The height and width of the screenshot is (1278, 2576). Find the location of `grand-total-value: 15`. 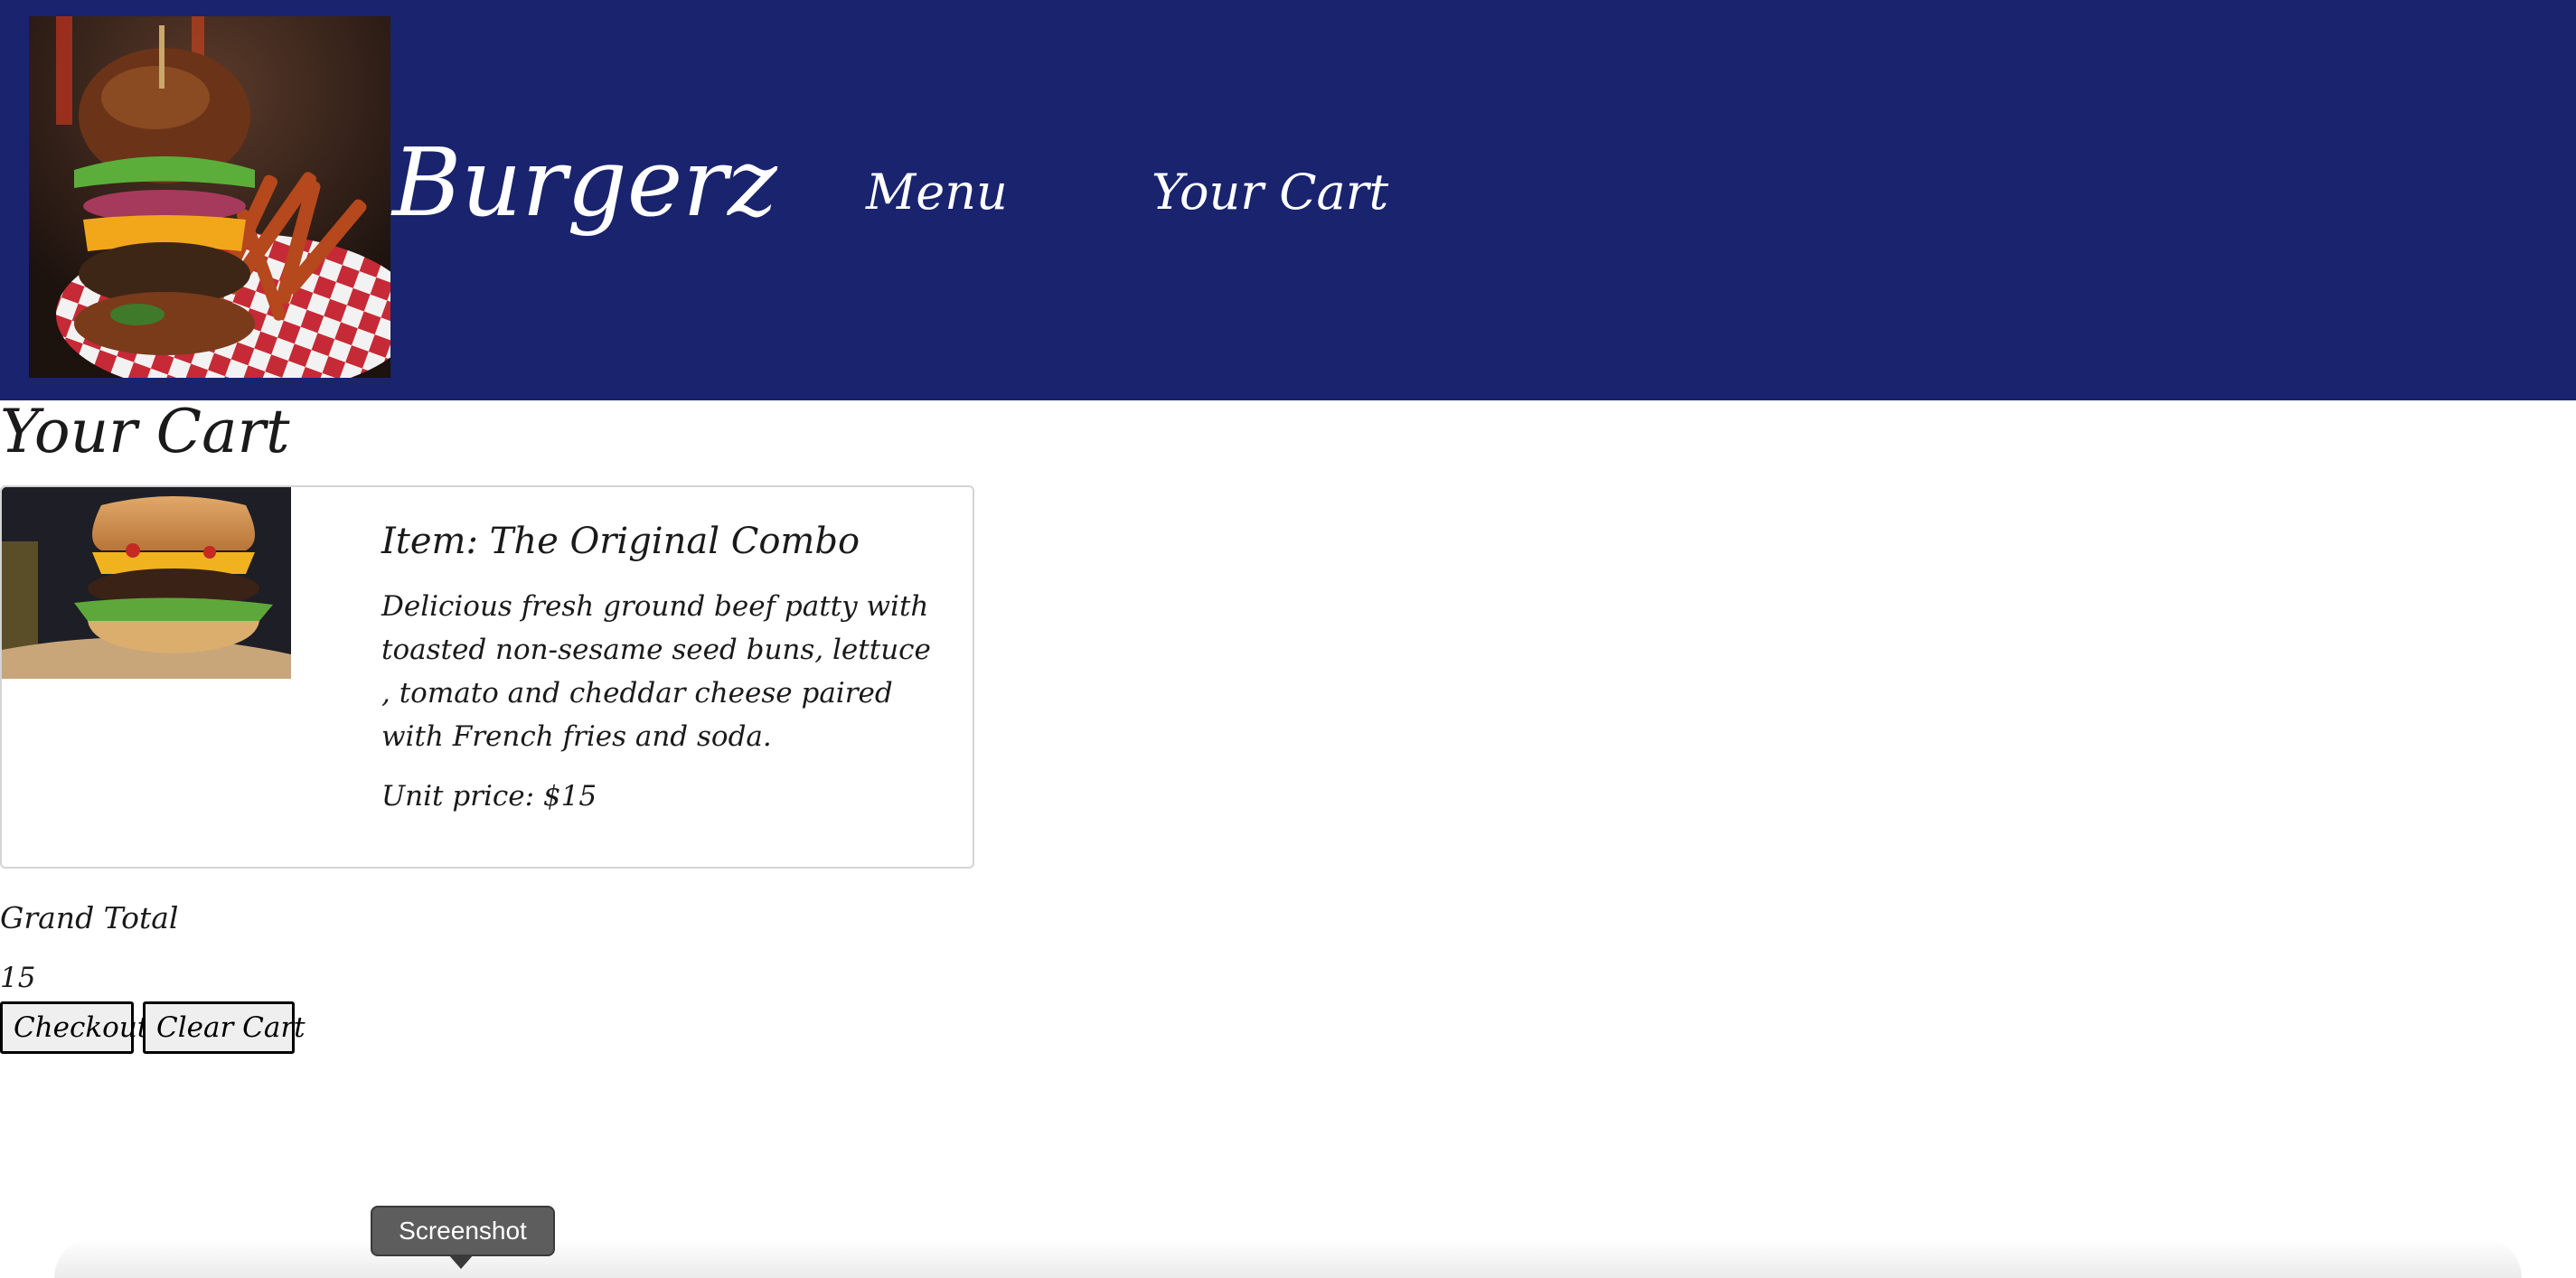

grand-total-value: 15 is located at coordinates (18, 978).